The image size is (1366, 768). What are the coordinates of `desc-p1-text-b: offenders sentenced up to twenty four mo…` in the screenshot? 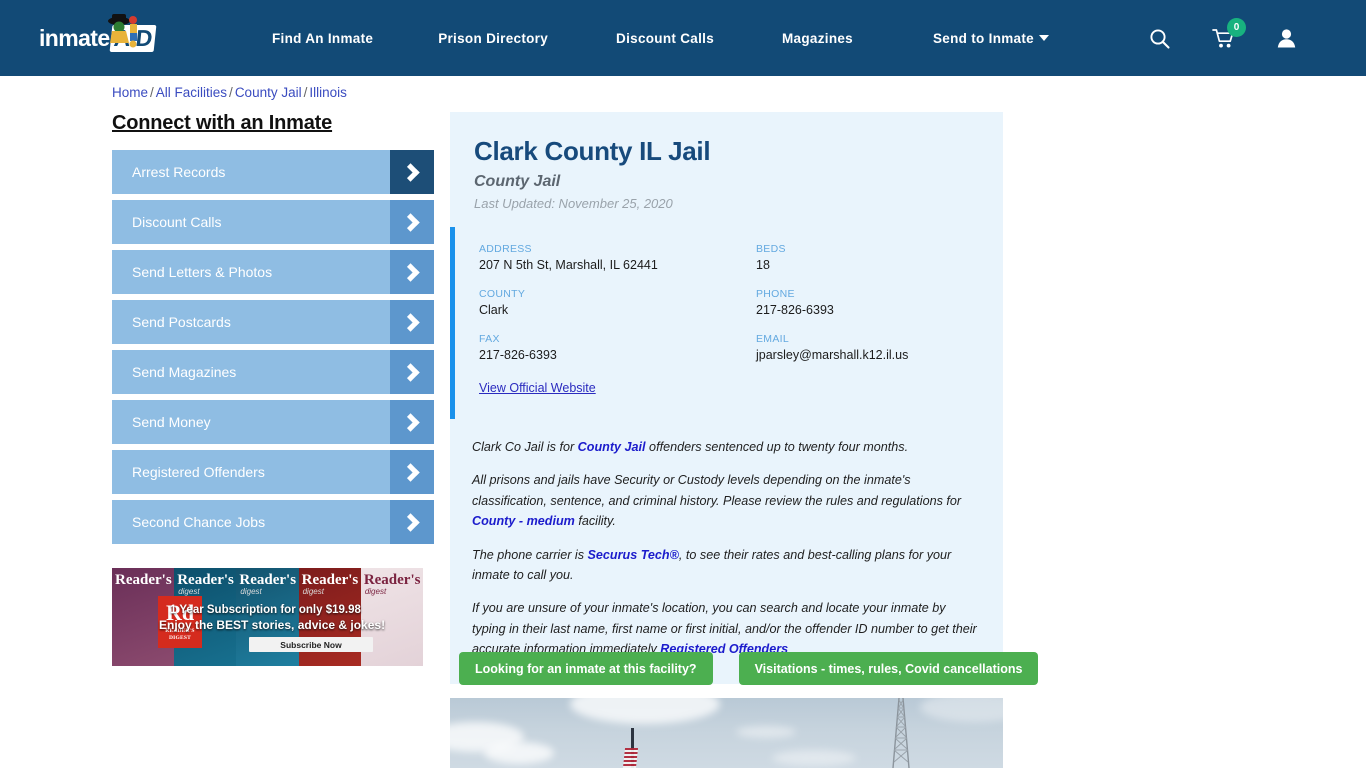 It's located at (777, 447).